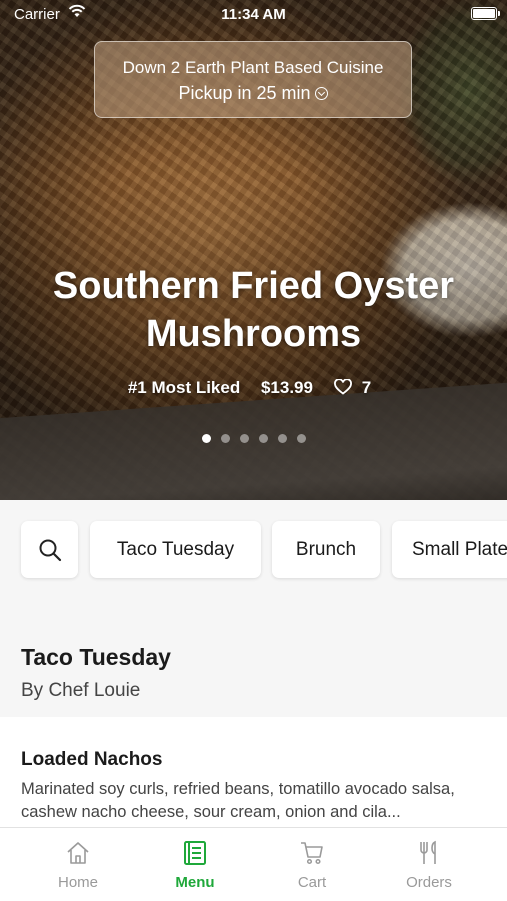 This screenshot has width=507, height=901. I want to click on tab-label: Orders, so click(429, 882).